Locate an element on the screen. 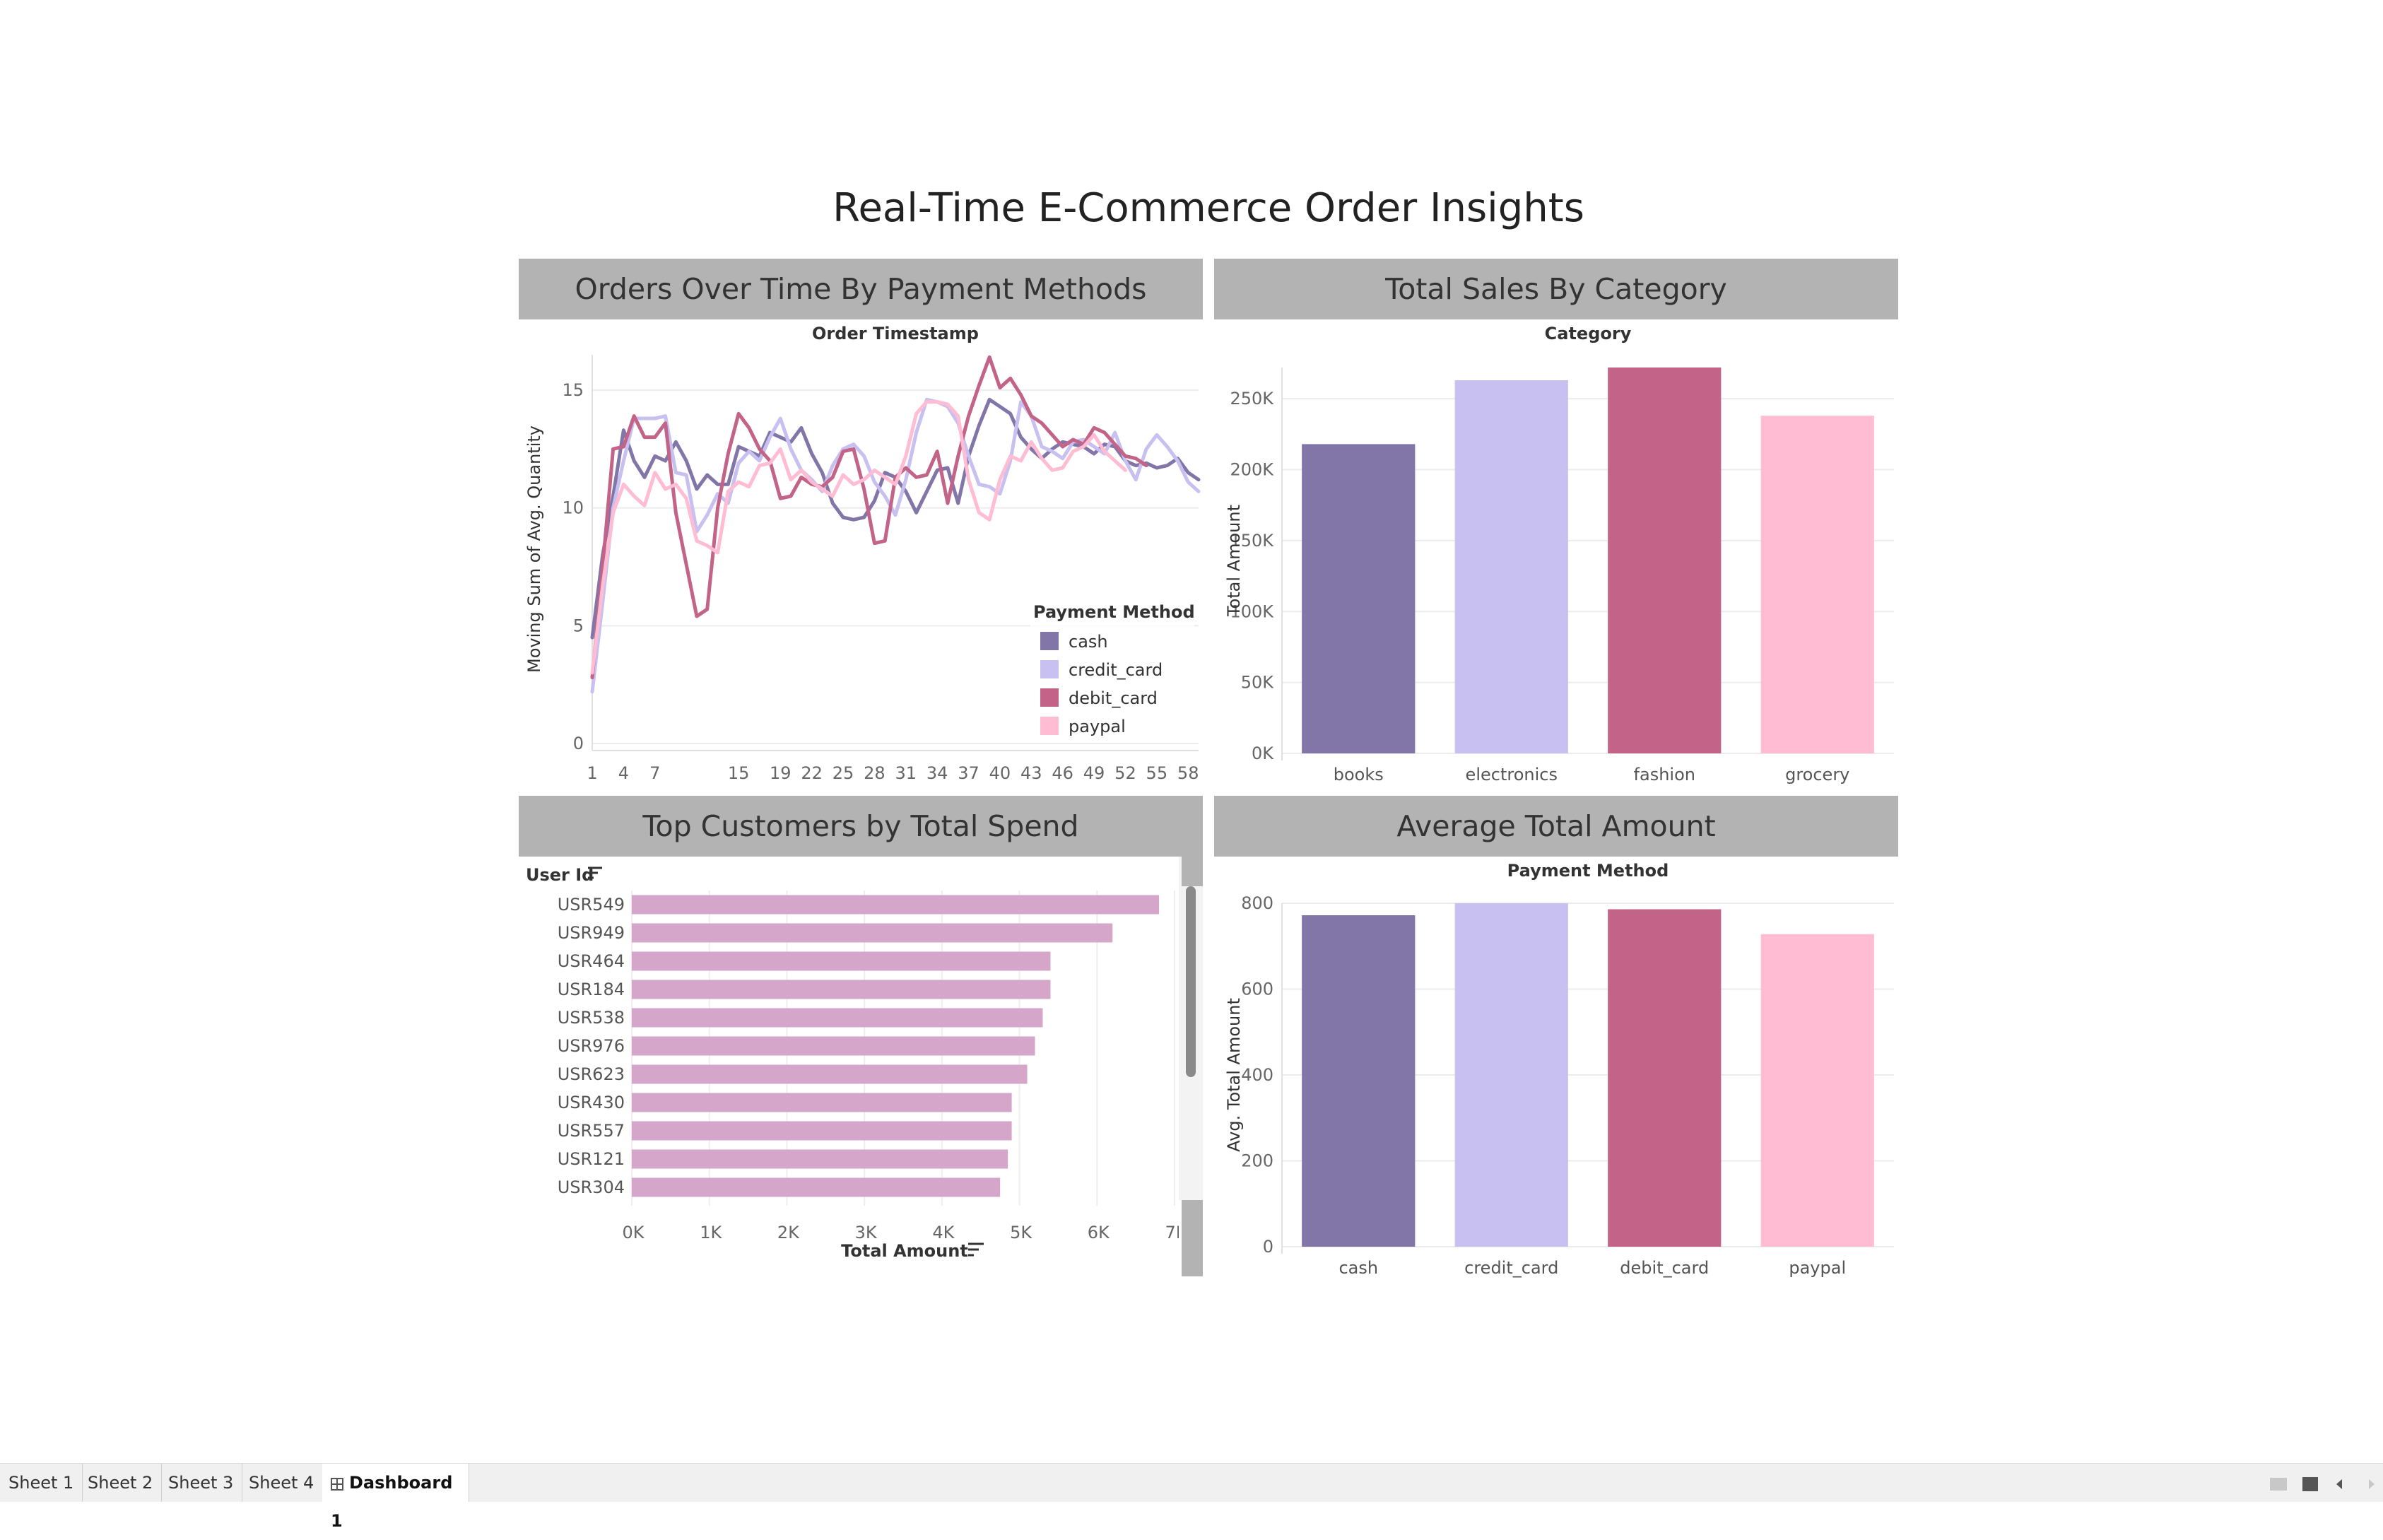 This screenshot has width=2383, height=1540. y-tick-label: 5 is located at coordinates (578, 625).